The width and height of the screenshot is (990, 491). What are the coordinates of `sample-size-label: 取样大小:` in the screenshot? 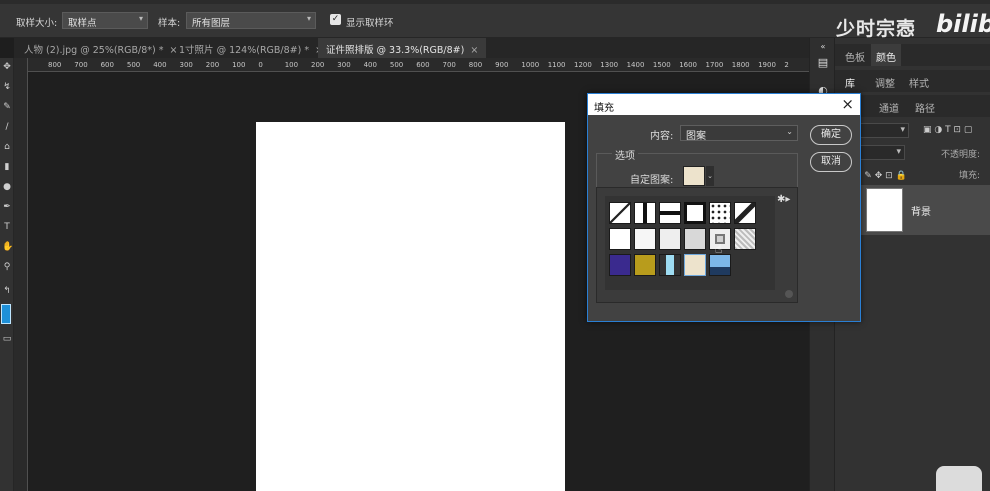 It's located at (37, 23).